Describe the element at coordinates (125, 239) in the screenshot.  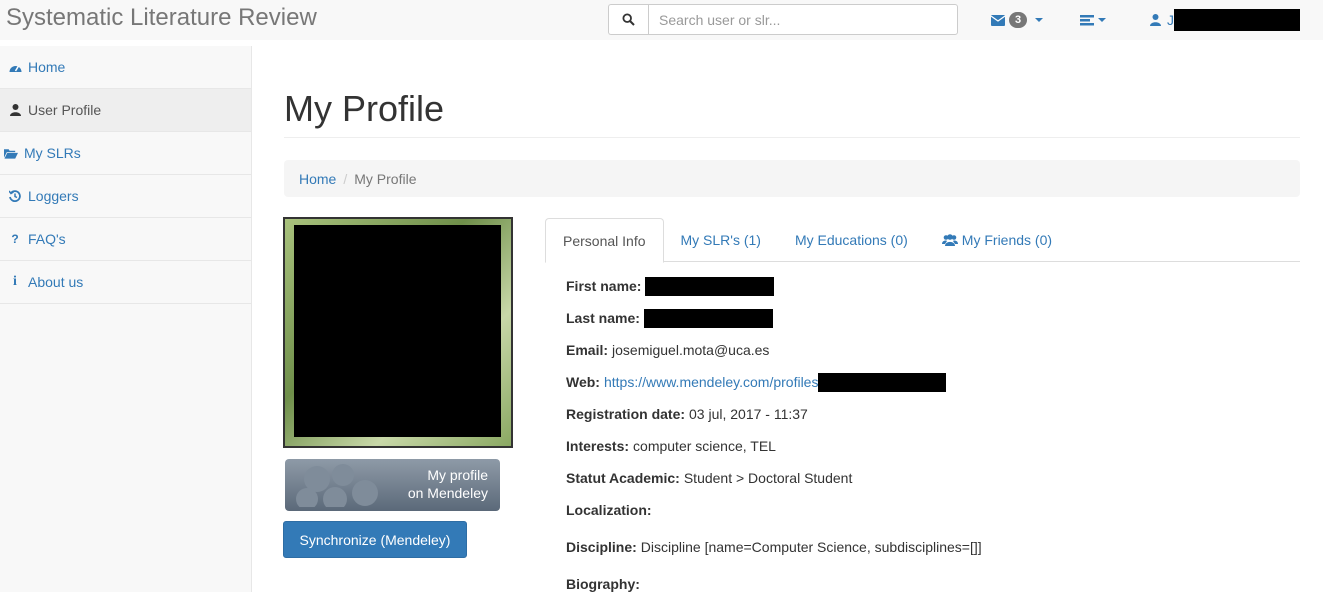
I see `sidebar-item-faqs: ? FAQ's` at that location.